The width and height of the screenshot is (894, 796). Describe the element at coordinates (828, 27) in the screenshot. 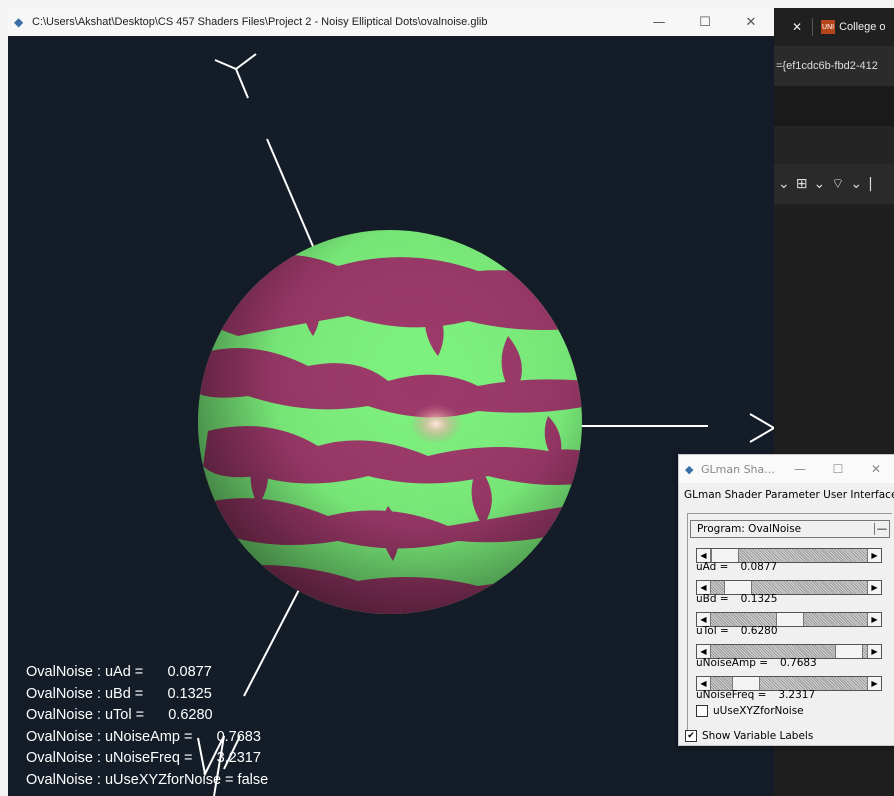

I see `college-favicon-icon: UNI` at that location.